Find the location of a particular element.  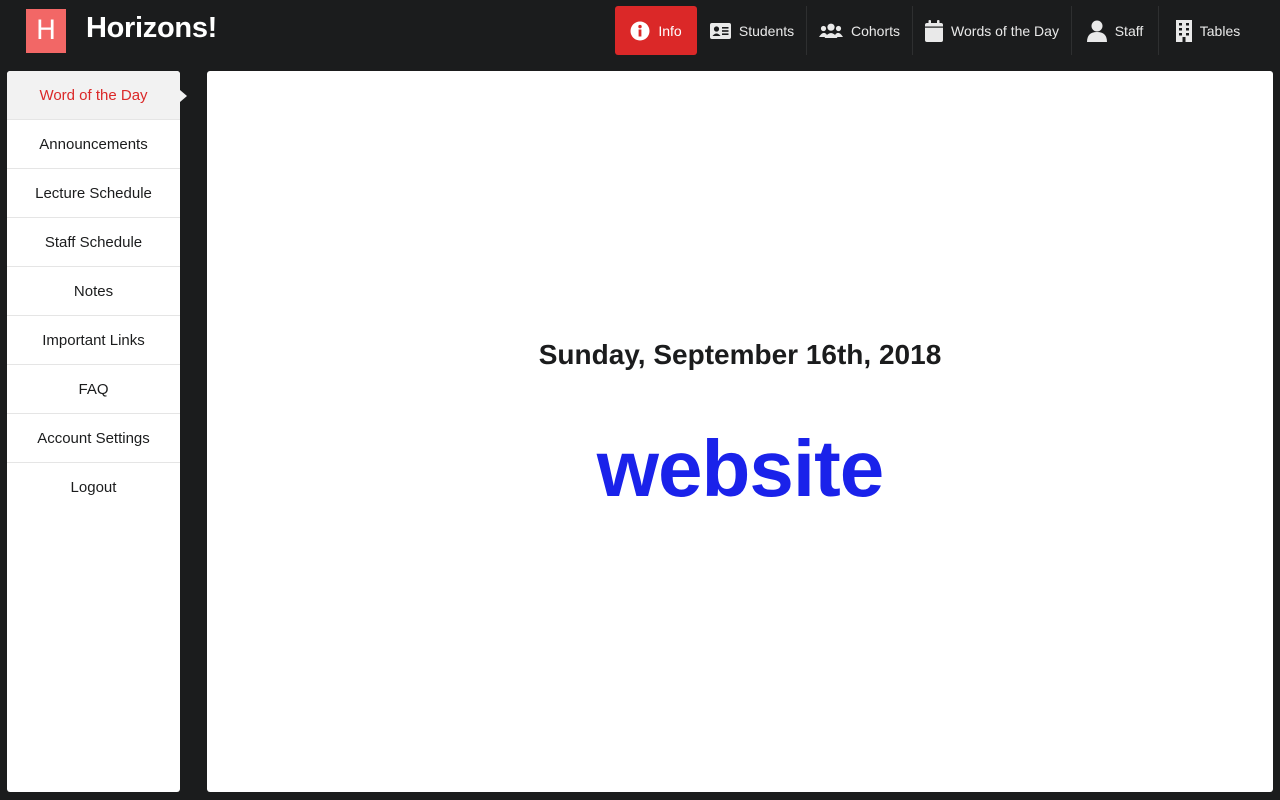

sidebar-item-label: Notes is located at coordinates (93, 291).